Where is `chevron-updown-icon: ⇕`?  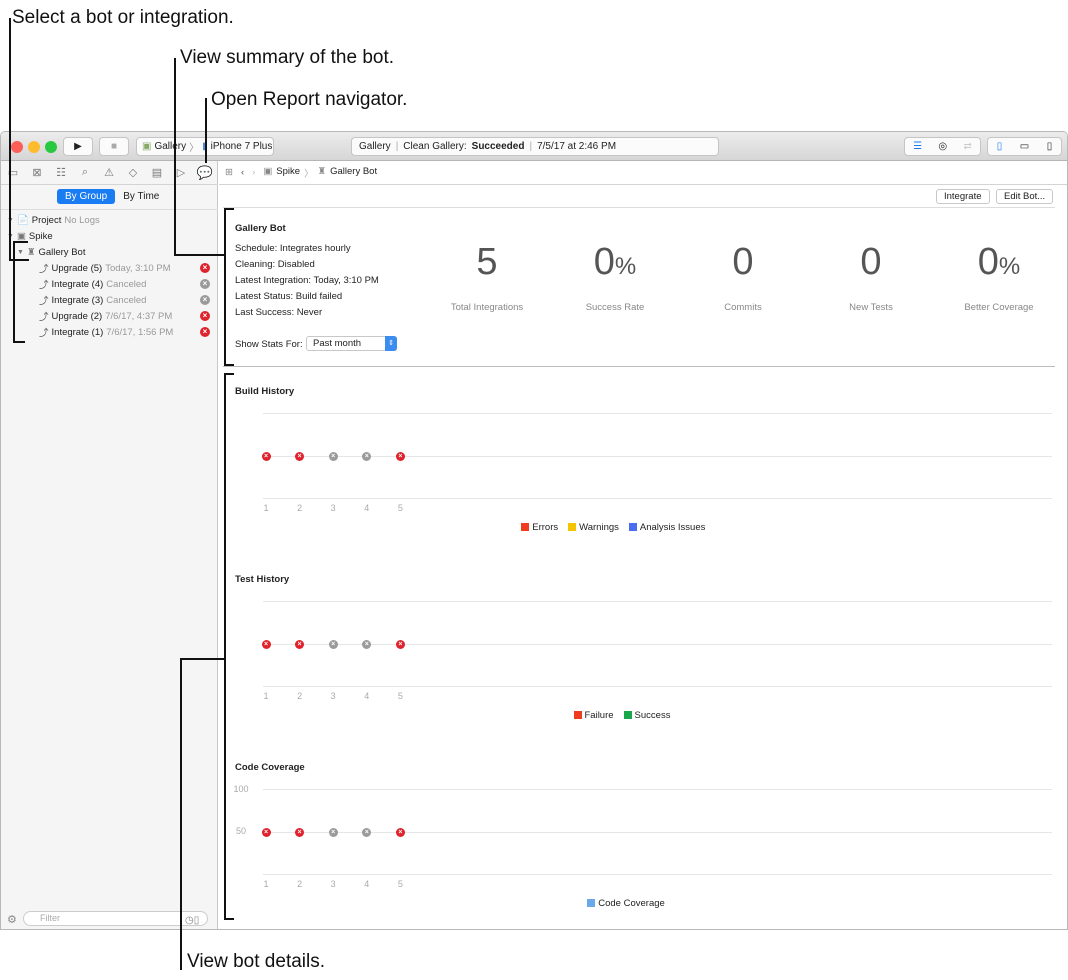 chevron-updown-icon: ⇕ is located at coordinates (391, 343).